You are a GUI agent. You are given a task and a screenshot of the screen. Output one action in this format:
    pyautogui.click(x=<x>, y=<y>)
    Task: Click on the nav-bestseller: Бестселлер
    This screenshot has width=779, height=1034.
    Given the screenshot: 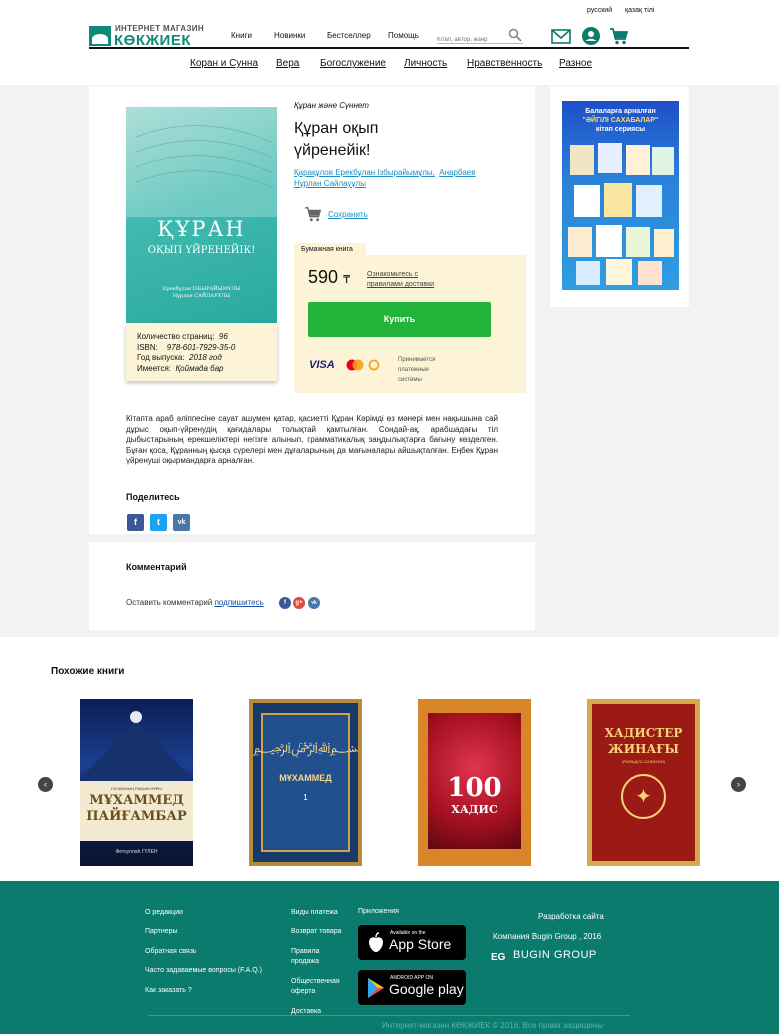 What is the action you would take?
    pyautogui.click(x=349, y=35)
    